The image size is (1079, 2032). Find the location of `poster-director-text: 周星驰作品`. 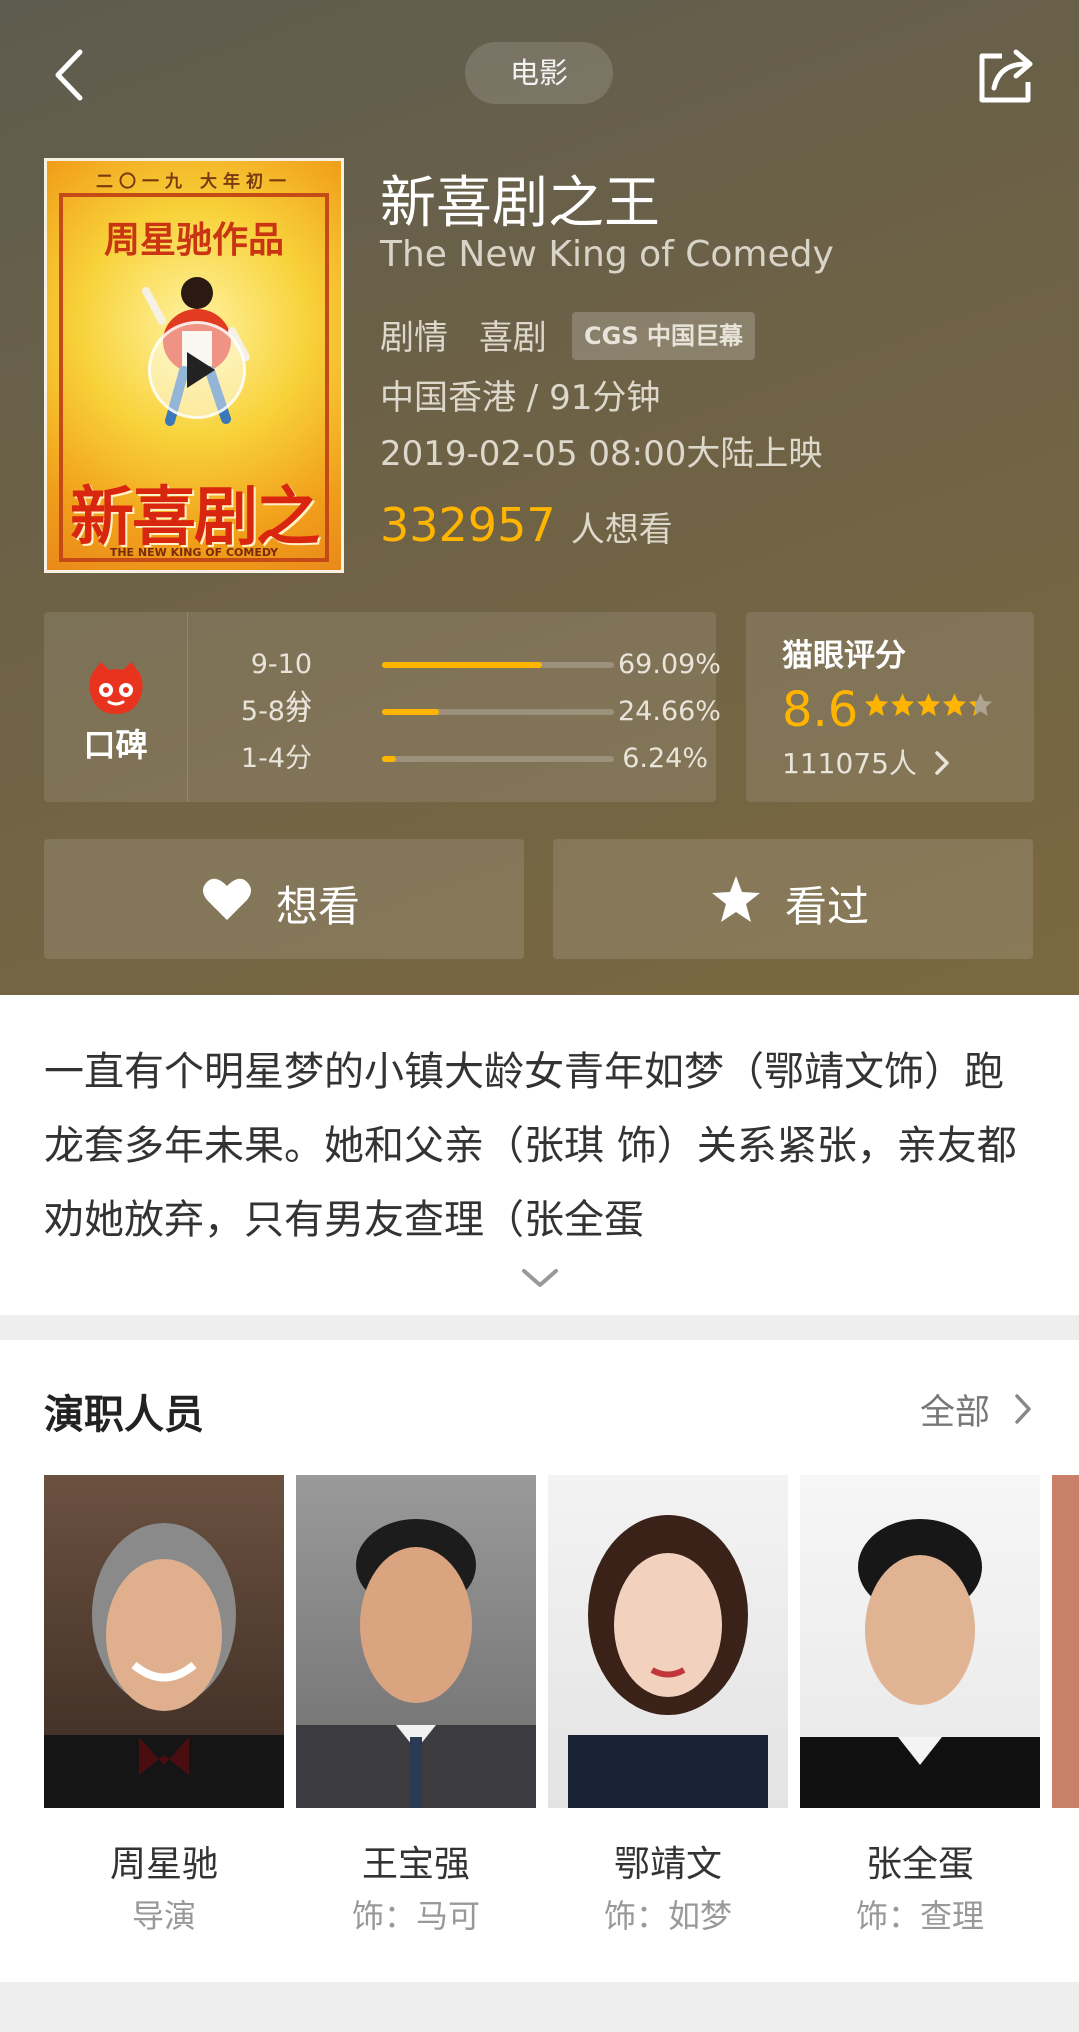

poster-director-text: 周星驰作品 is located at coordinates (193, 240).